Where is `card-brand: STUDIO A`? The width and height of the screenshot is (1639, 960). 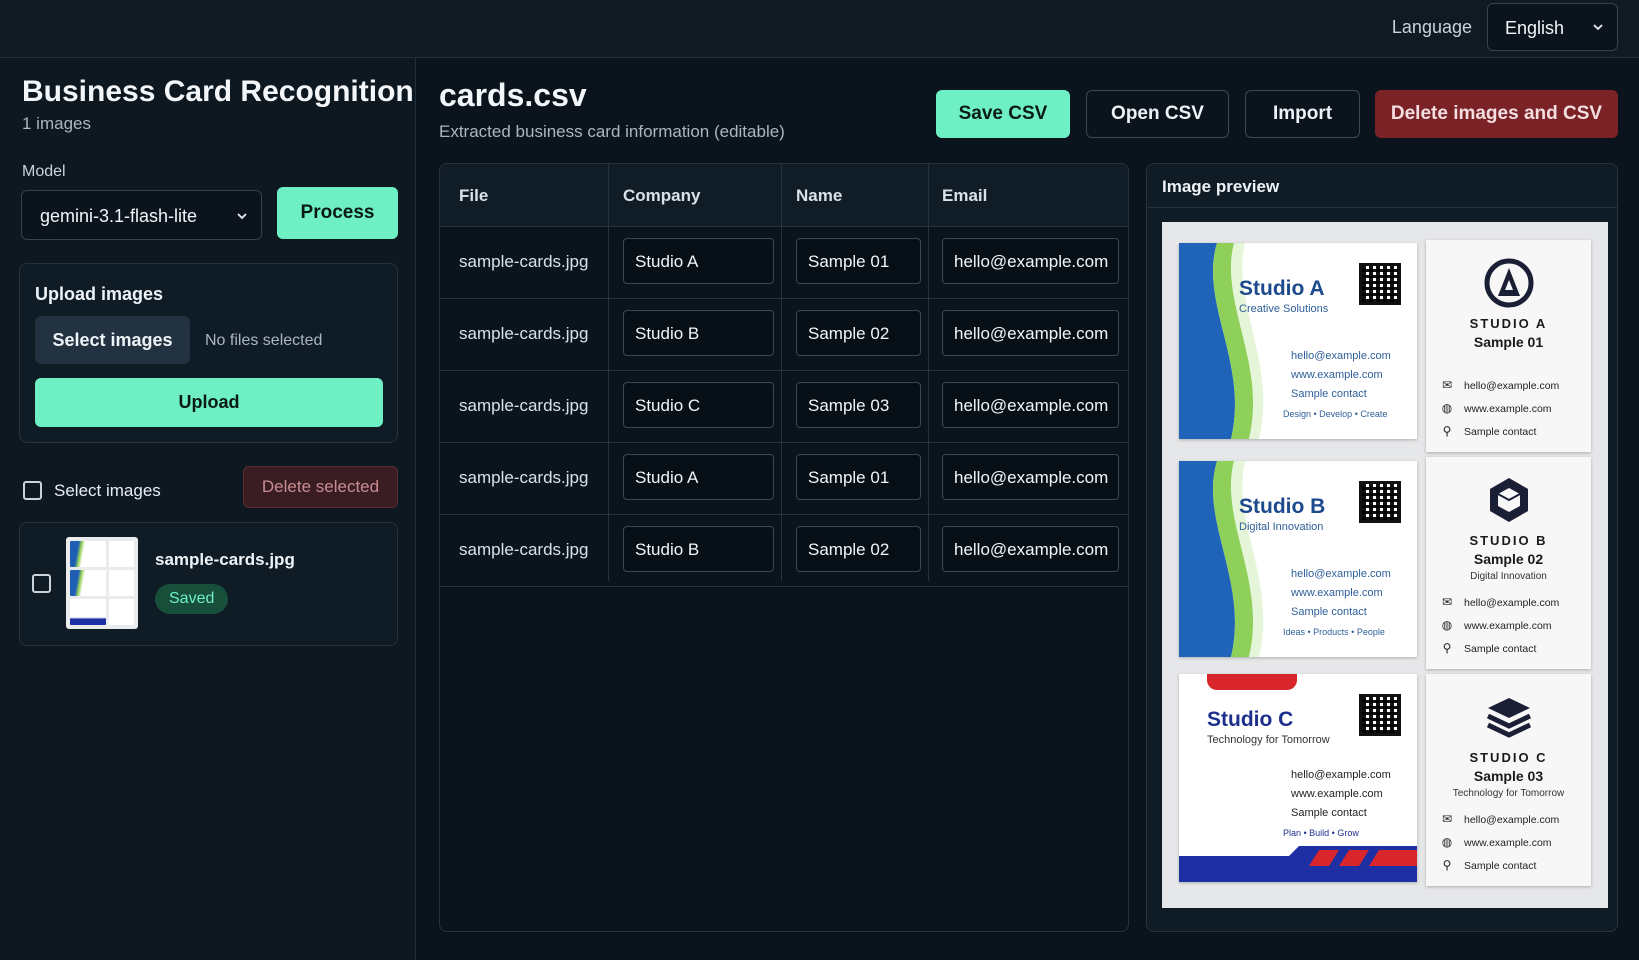 card-brand: STUDIO A is located at coordinates (1508, 323).